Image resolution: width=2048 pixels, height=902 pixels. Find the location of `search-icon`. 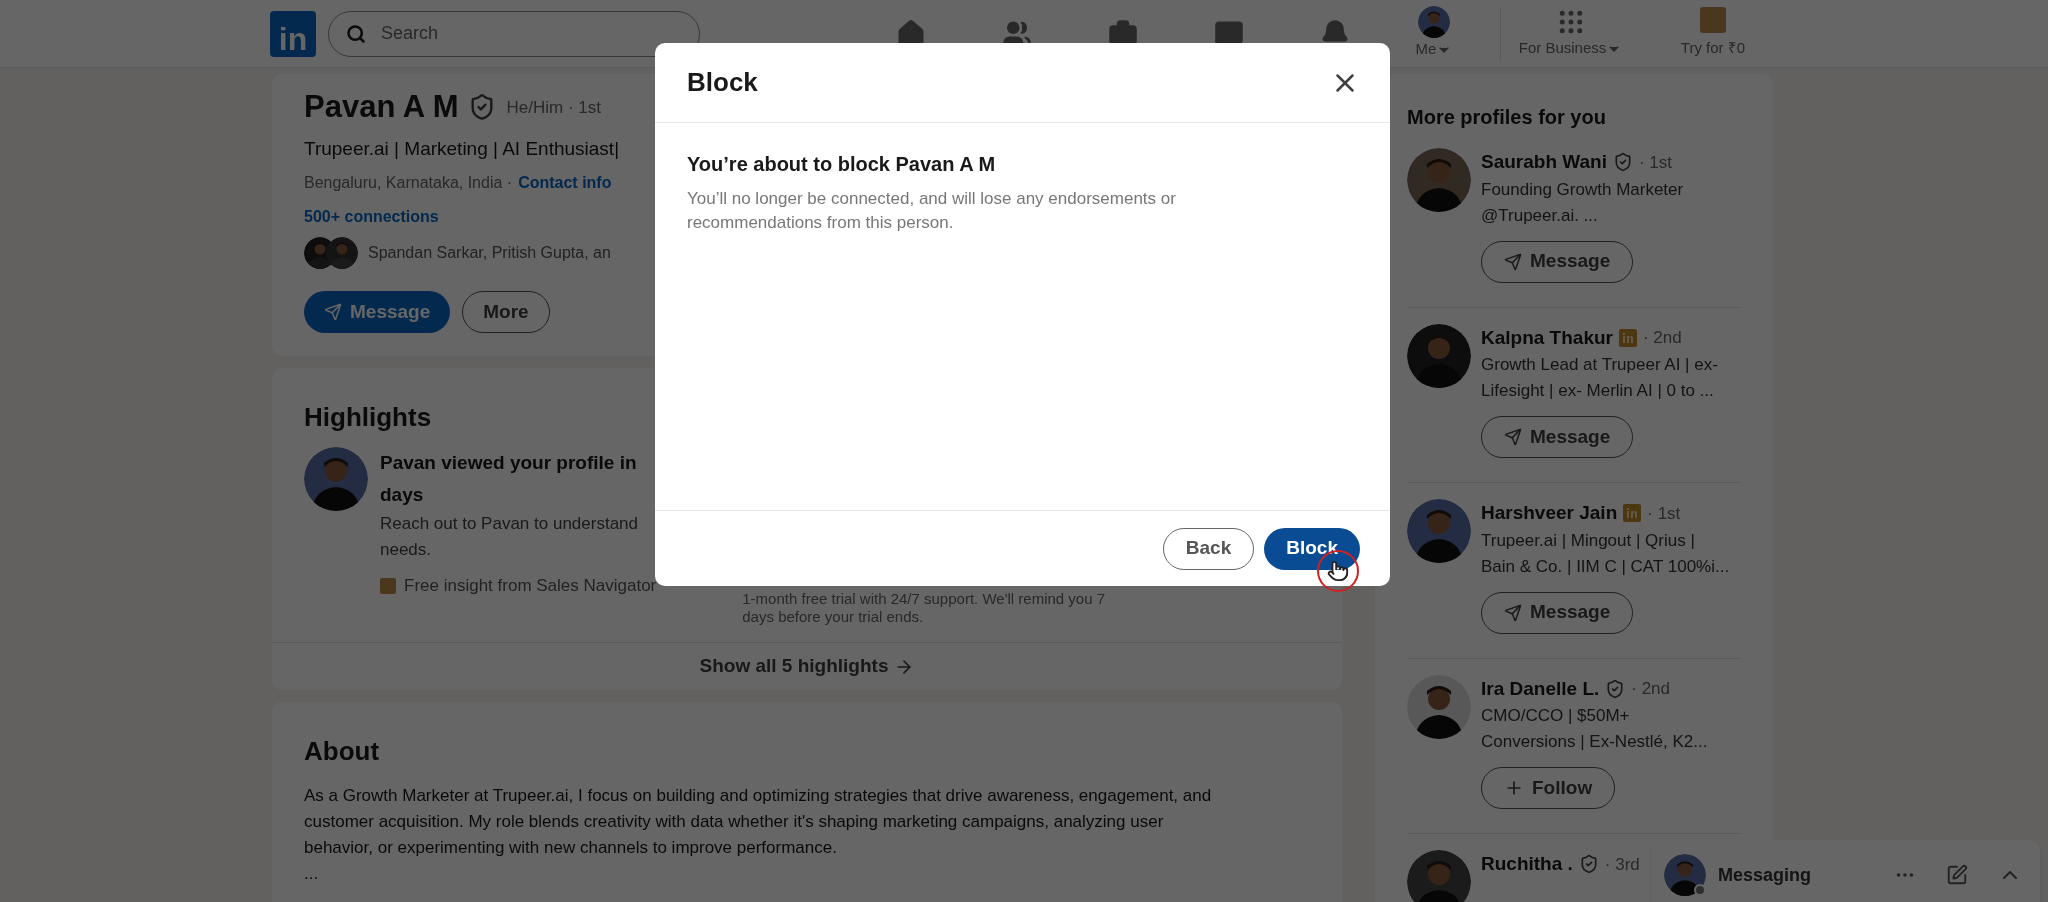

search-icon is located at coordinates (356, 33).